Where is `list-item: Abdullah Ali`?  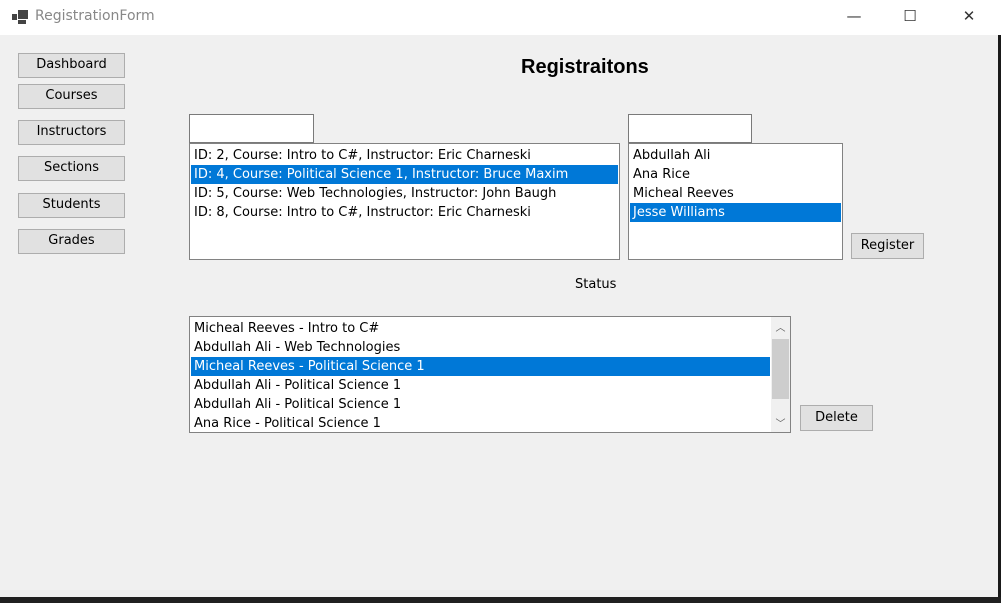
list-item: Abdullah Ali is located at coordinates (735, 155).